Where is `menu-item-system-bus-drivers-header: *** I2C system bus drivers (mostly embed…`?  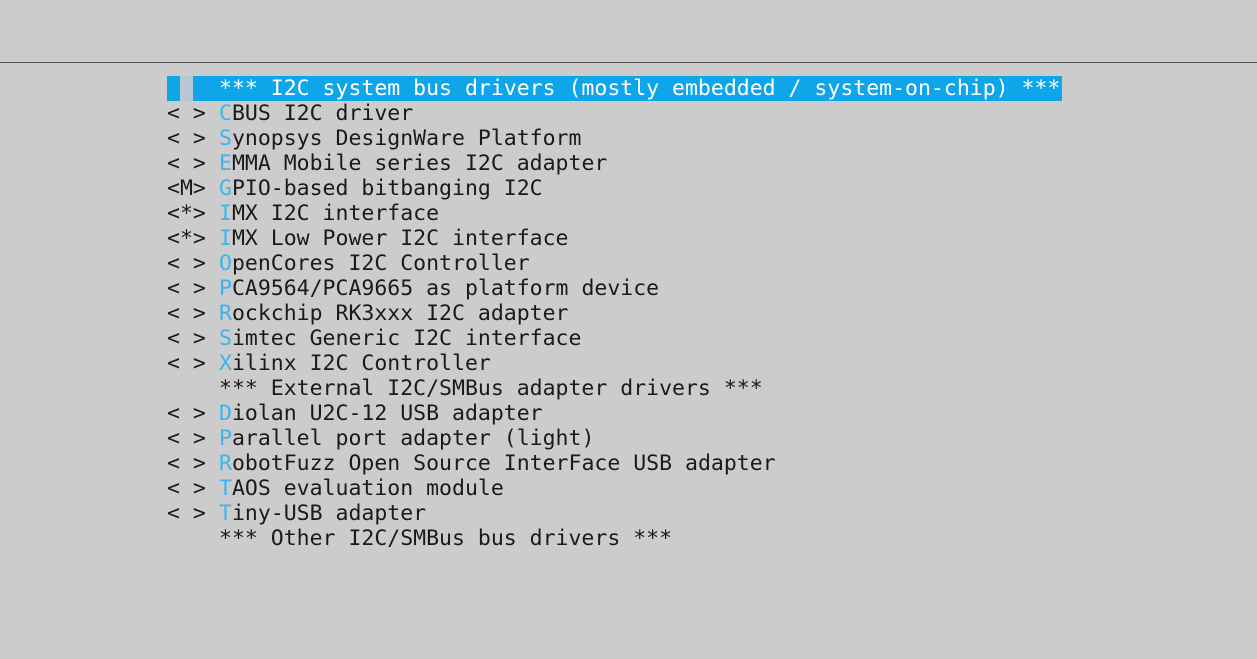
menu-item-system-bus-drivers-header: *** I2C system bus drivers (mostly embed… is located at coordinates (615, 88).